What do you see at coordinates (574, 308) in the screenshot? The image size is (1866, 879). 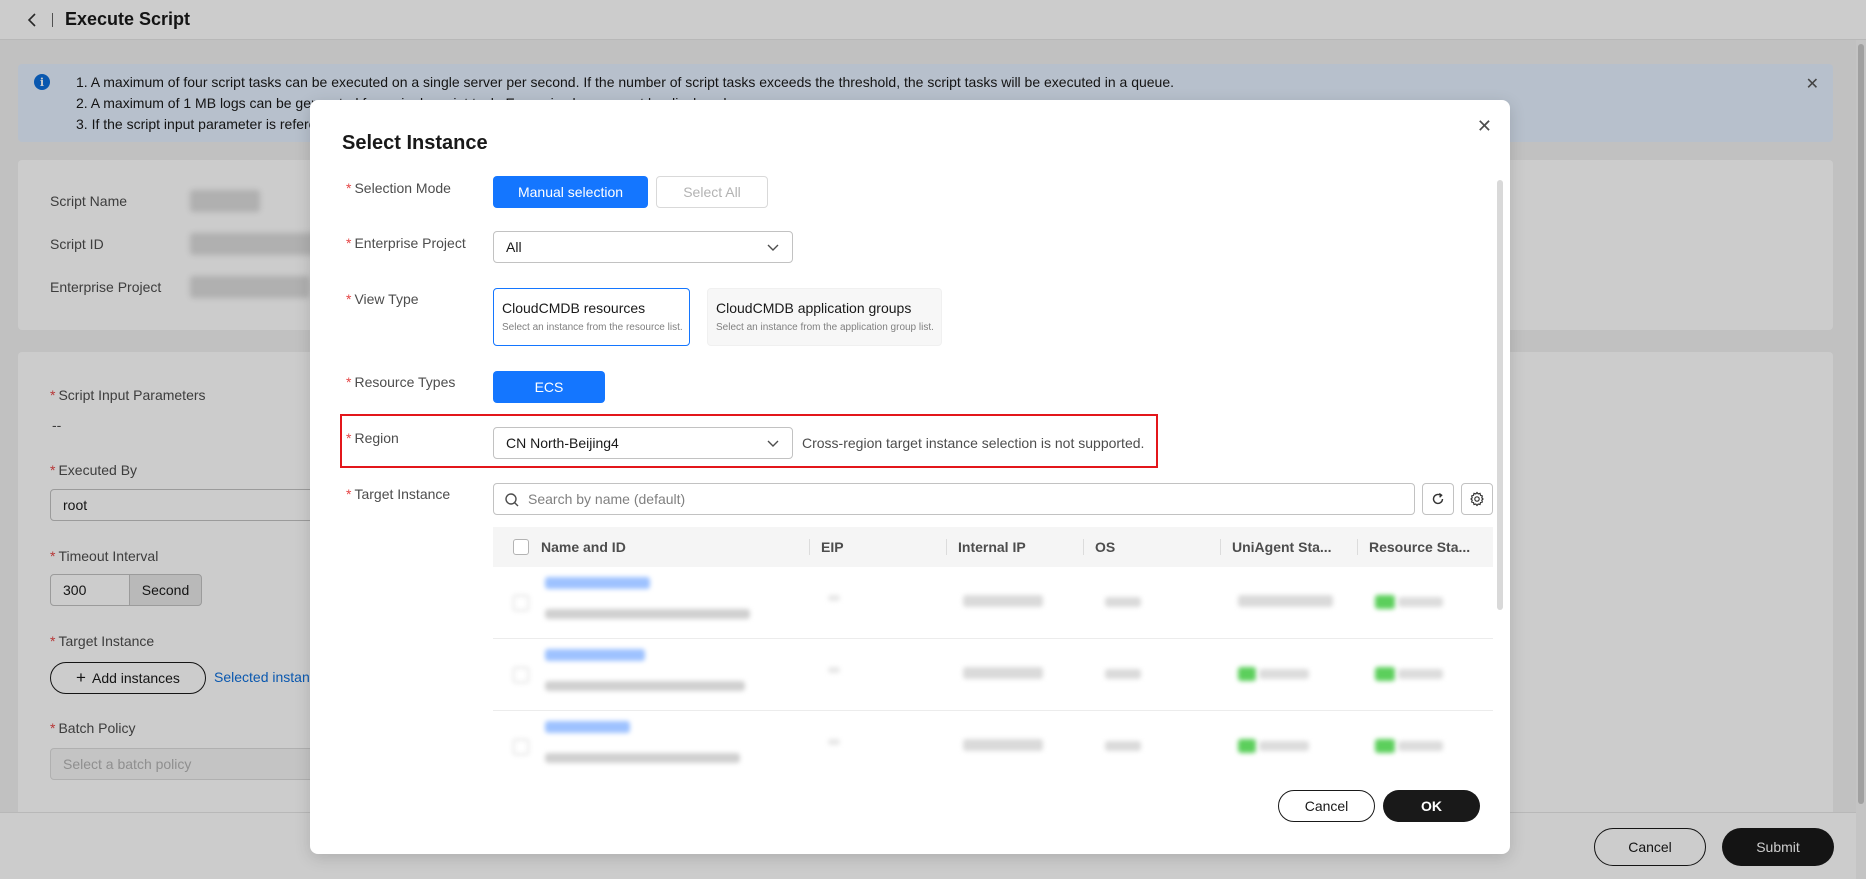 I see `view-type-title: CloudCMDB resources` at bounding box center [574, 308].